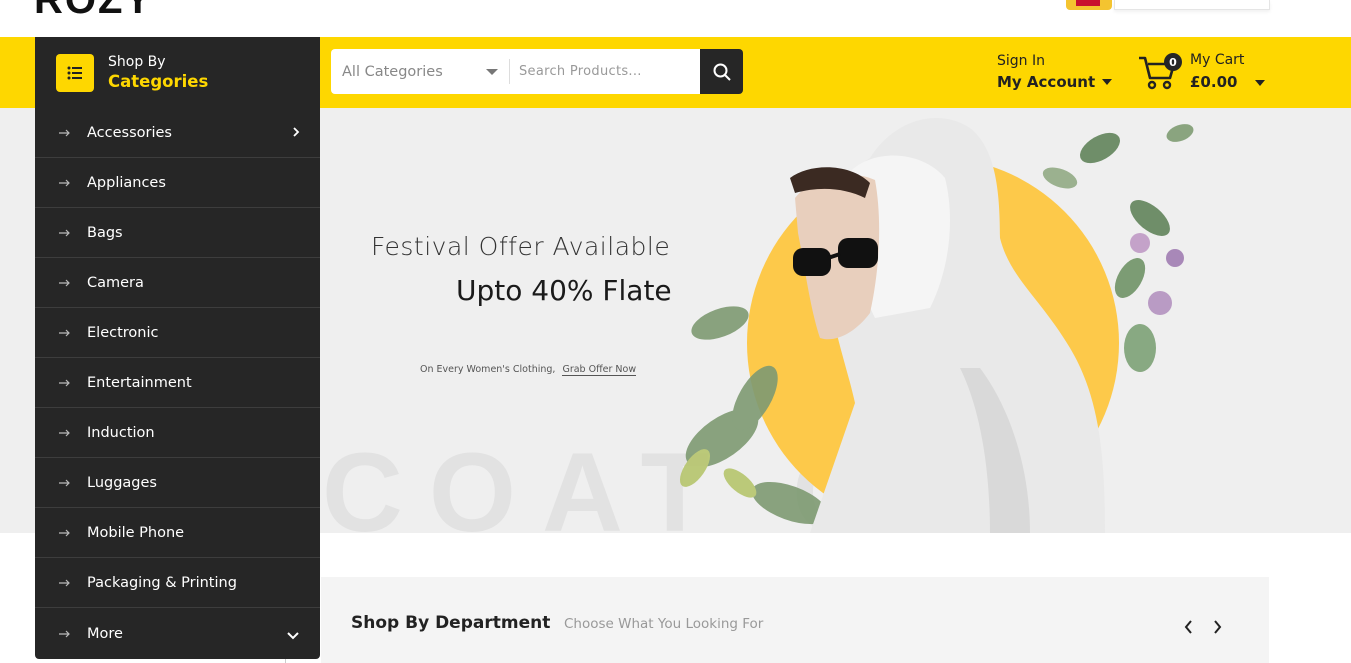  What do you see at coordinates (129, 132) in the screenshot?
I see `category-label: Accessories` at bounding box center [129, 132].